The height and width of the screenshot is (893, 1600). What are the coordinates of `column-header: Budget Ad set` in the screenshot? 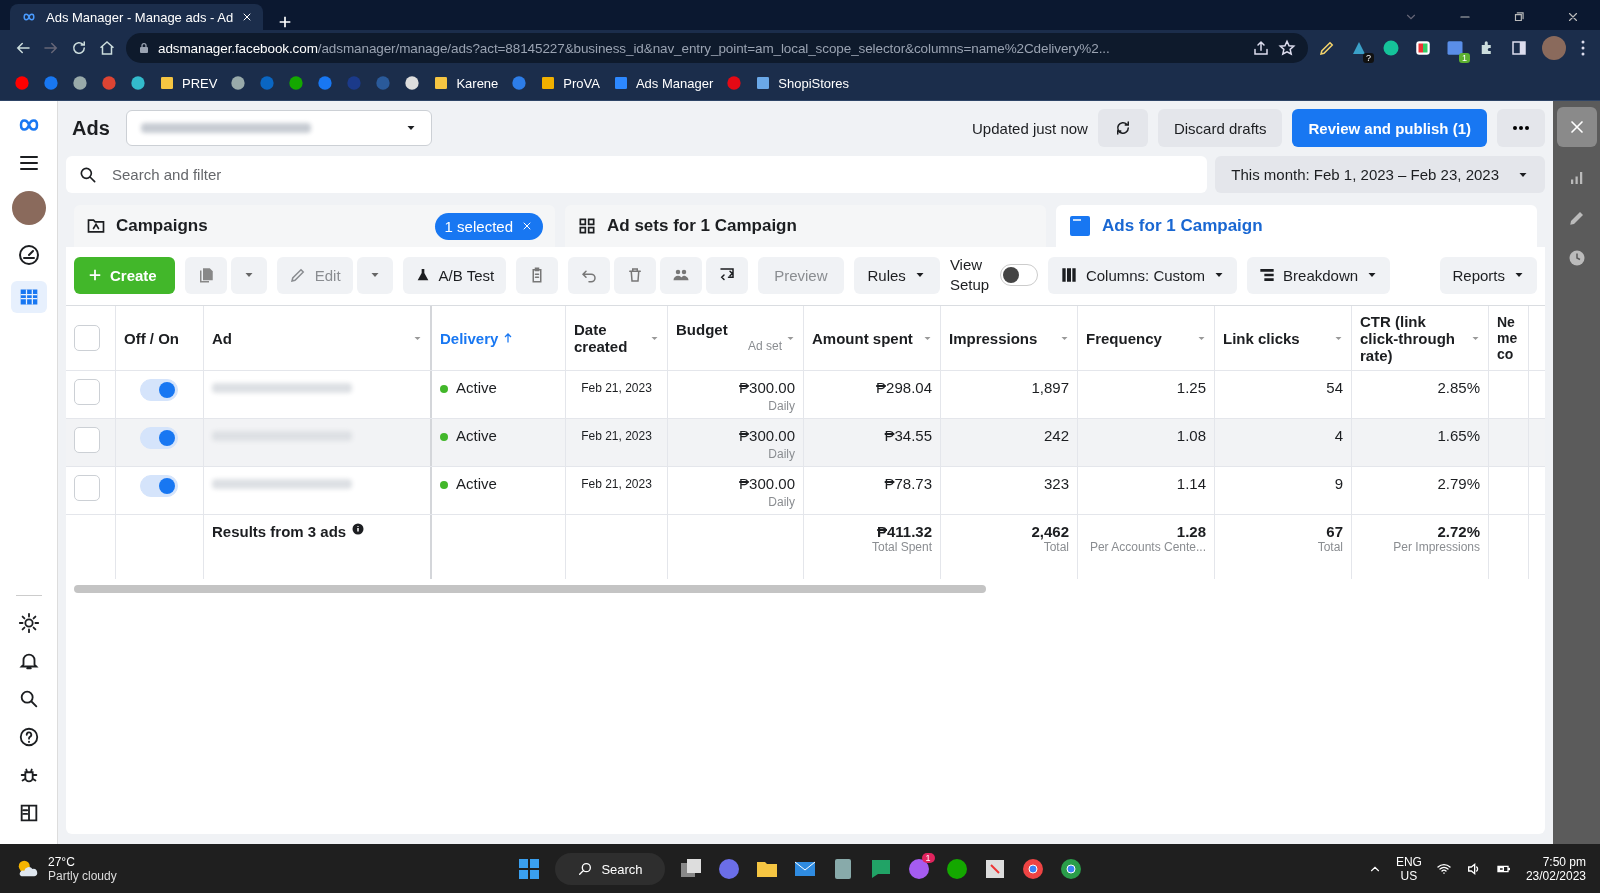 It's located at (729, 338).